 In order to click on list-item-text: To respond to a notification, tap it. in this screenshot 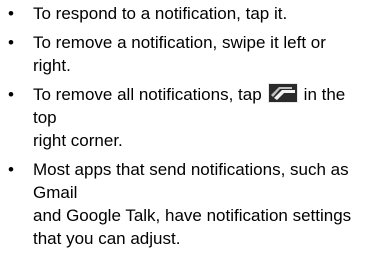, I will do `click(160, 13)`.